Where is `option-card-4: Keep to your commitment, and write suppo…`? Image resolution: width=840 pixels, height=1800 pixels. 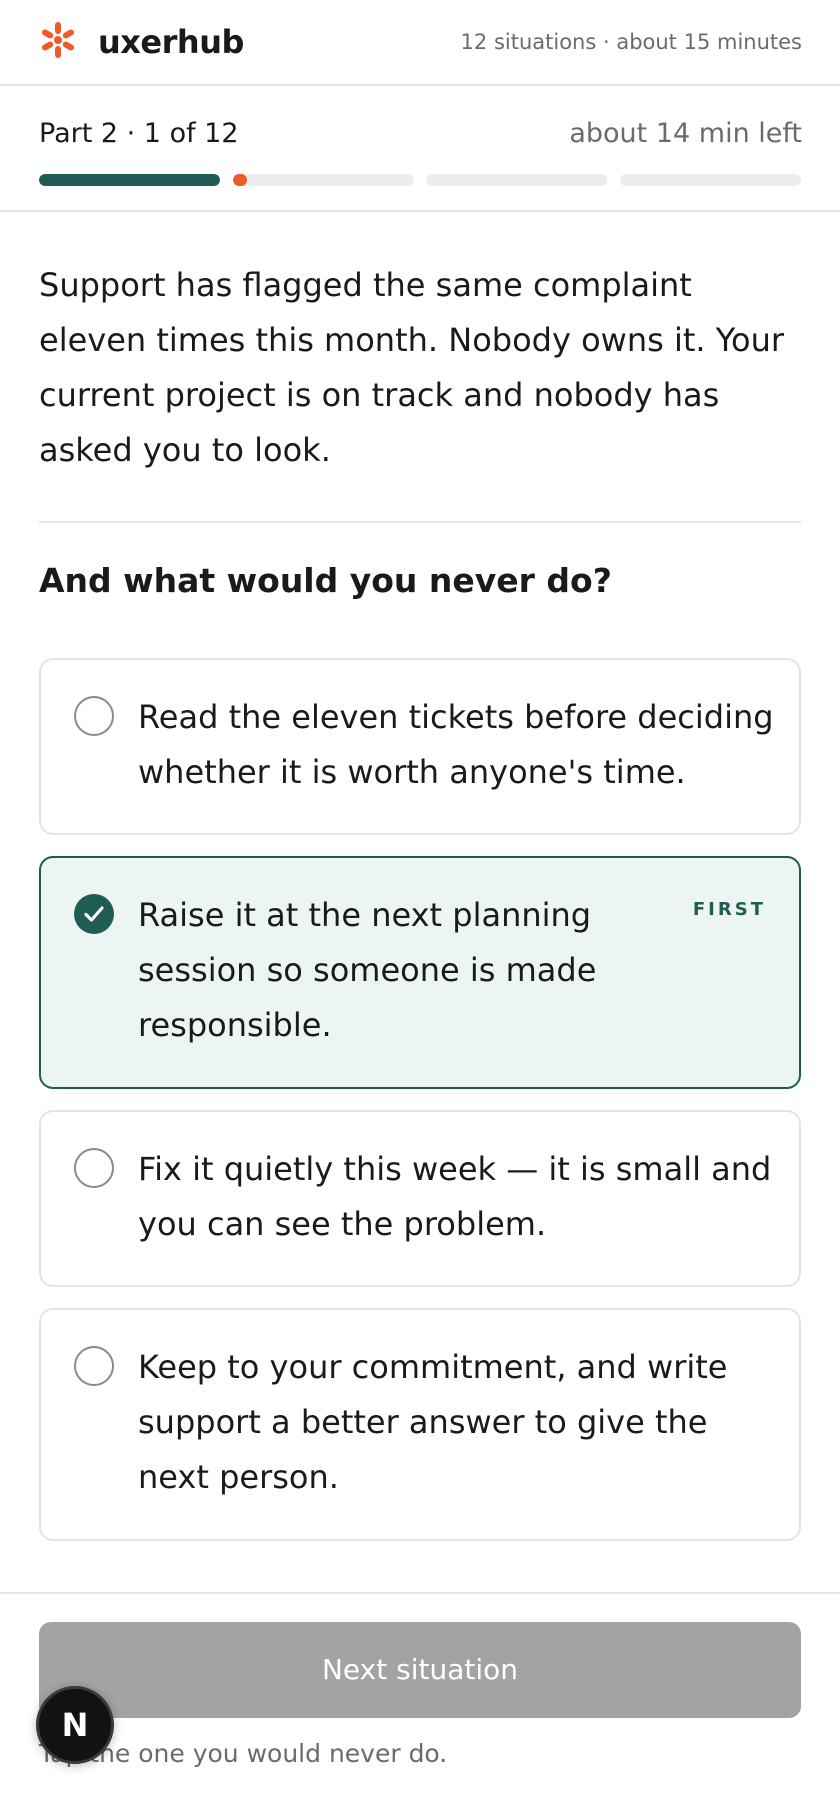 option-card-4: Keep to your commitment, and write suppo… is located at coordinates (420, 1424).